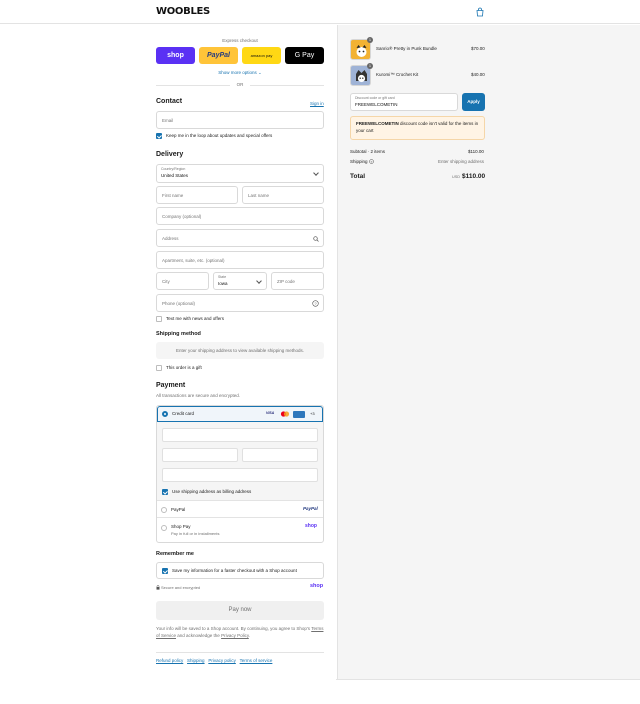  Describe the element at coordinates (371, 161) in the screenshot. I see `info-icon: ?` at that location.